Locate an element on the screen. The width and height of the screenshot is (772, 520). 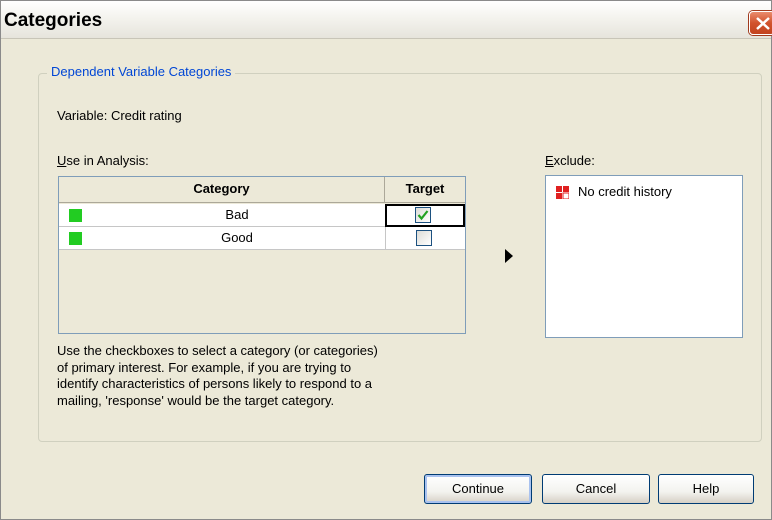
red-category-icon is located at coordinates (562, 192).